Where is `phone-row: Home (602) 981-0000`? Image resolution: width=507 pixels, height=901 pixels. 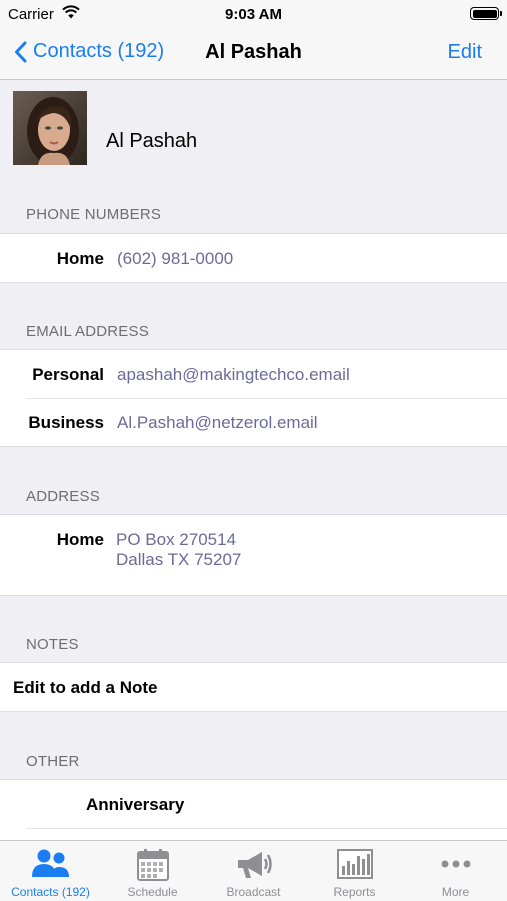 phone-row: Home (602) 981-0000 is located at coordinates (253, 258).